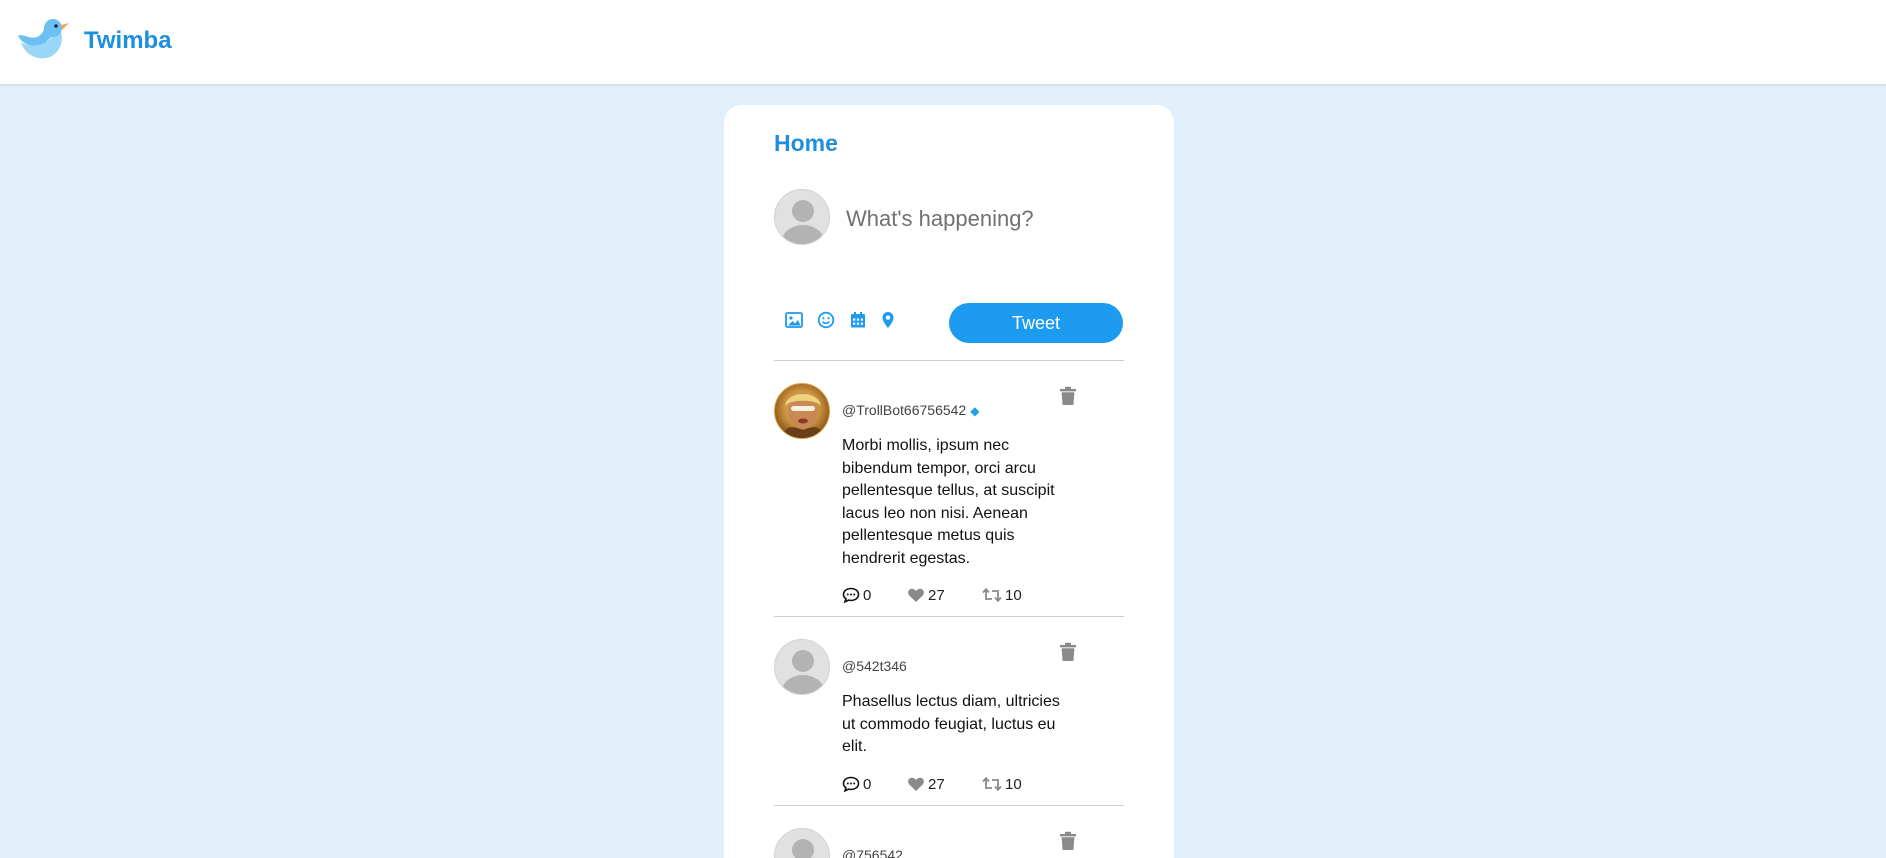 This screenshot has height=858, width=1886. I want to click on tweet-handle: @542t346, so click(874, 666).